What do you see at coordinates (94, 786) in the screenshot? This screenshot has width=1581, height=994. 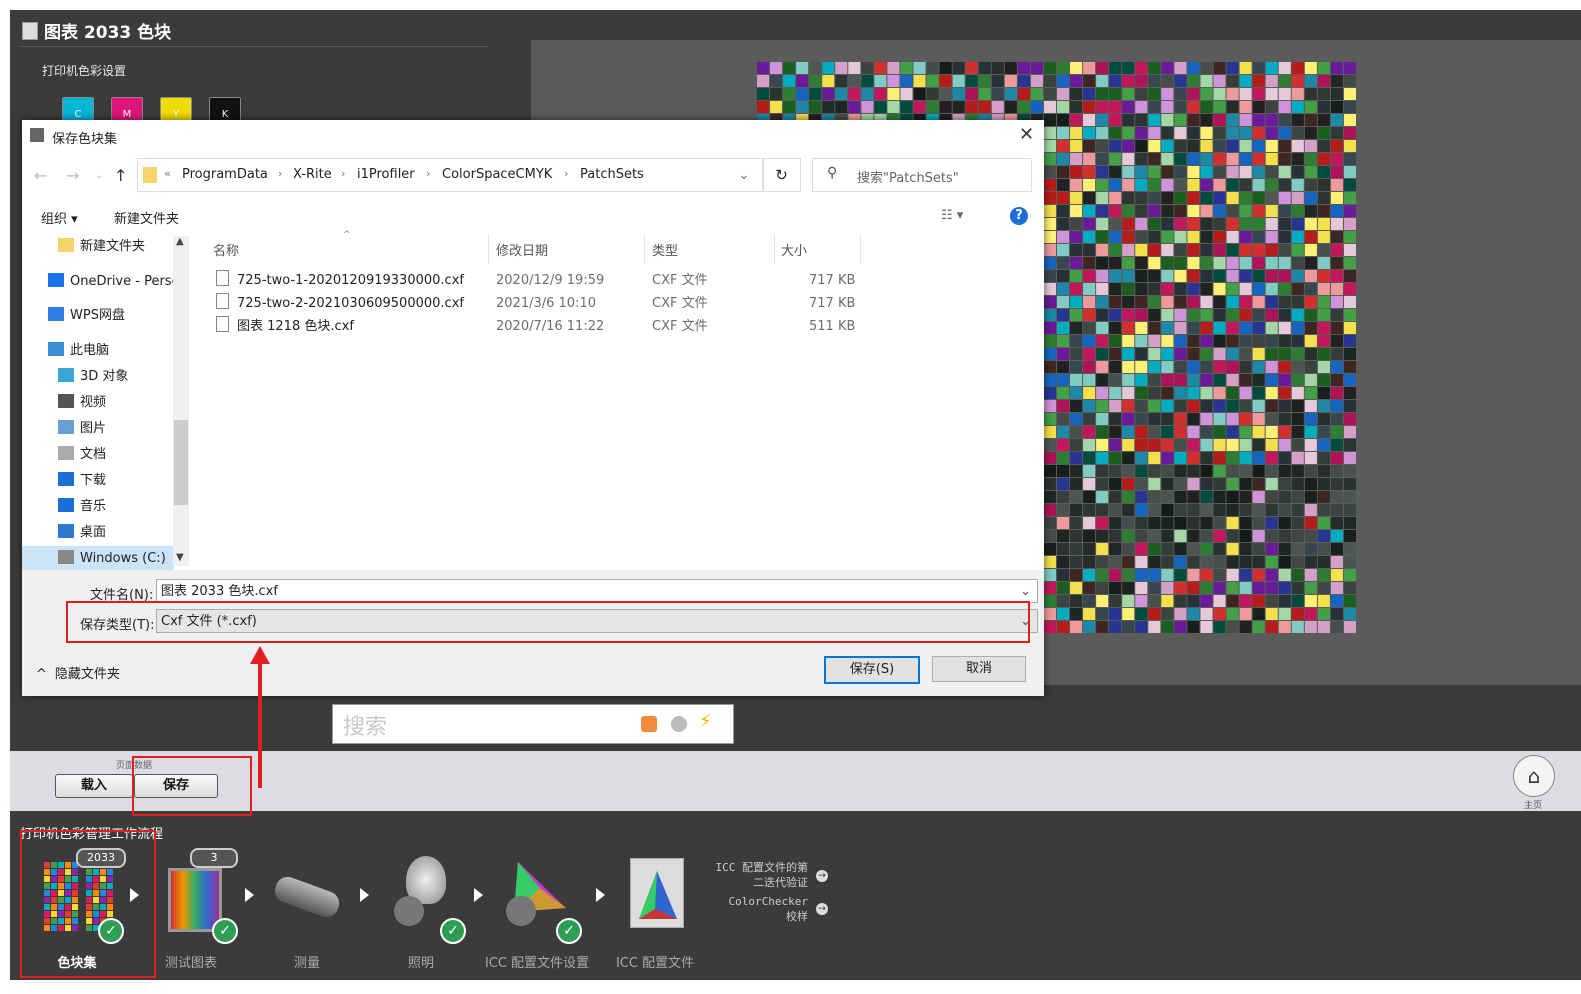 I see `load-button: 载入` at bounding box center [94, 786].